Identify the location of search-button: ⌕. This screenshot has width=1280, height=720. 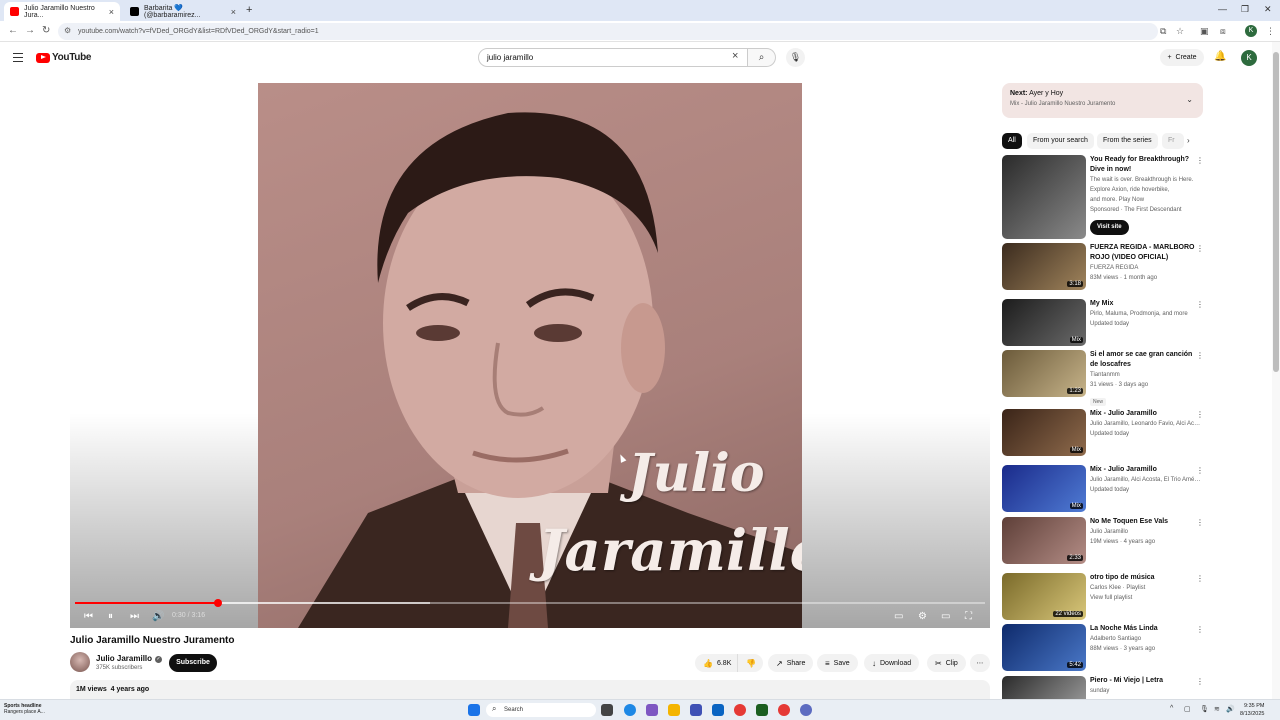
(762, 57).